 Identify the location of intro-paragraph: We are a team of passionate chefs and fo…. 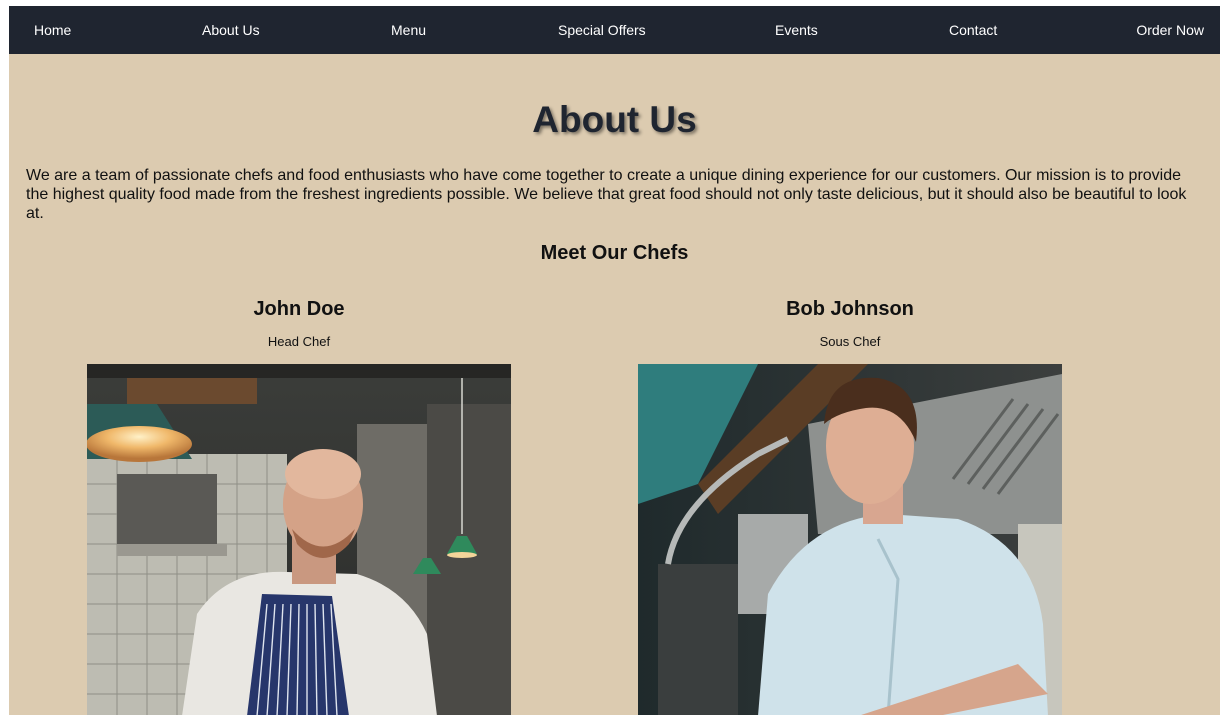
(606, 194).